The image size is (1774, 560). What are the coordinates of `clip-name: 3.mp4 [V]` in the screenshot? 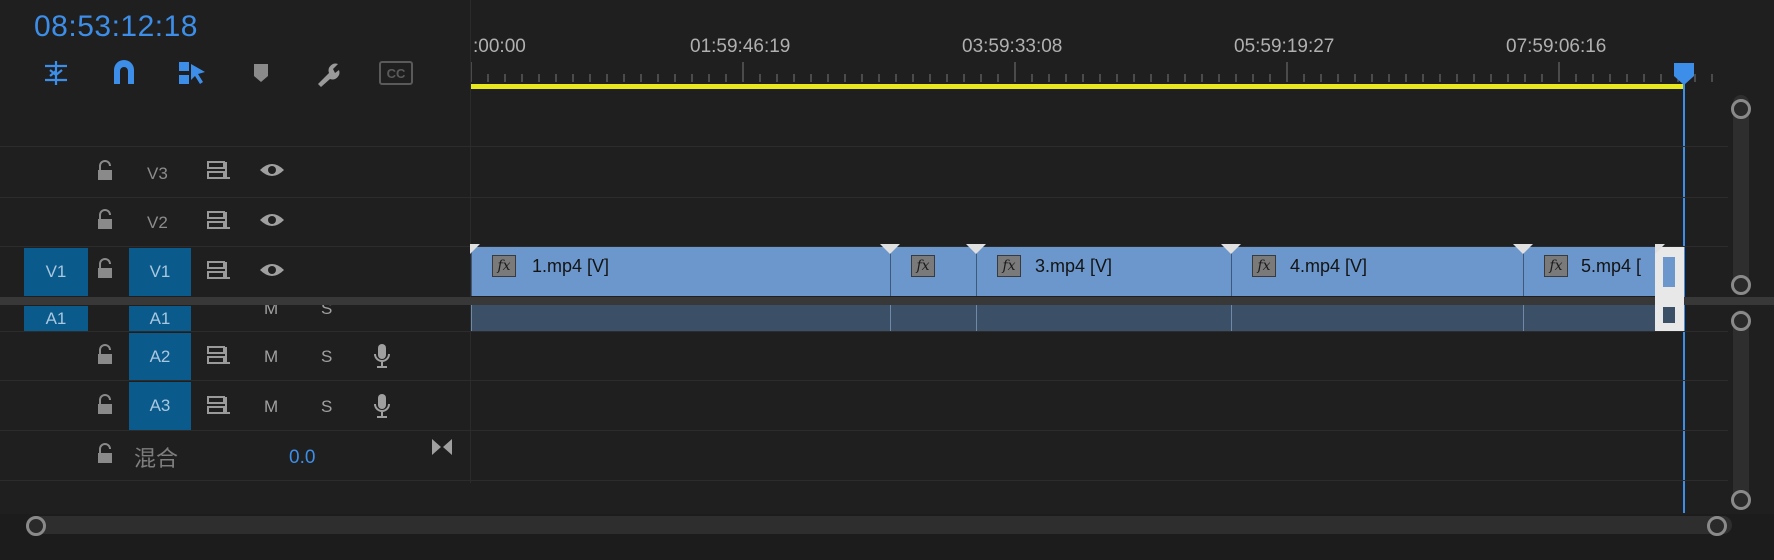 It's located at (1074, 266).